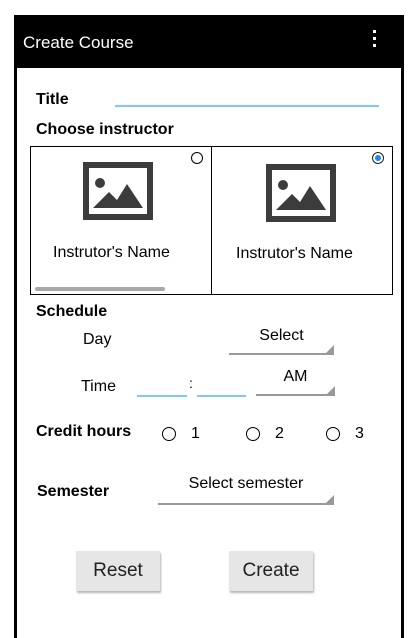  What do you see at coordinates (294, 253) in the screenshot?
I see `instructor-name-2: Instrutor's Name` at bounding box center [294, 253].